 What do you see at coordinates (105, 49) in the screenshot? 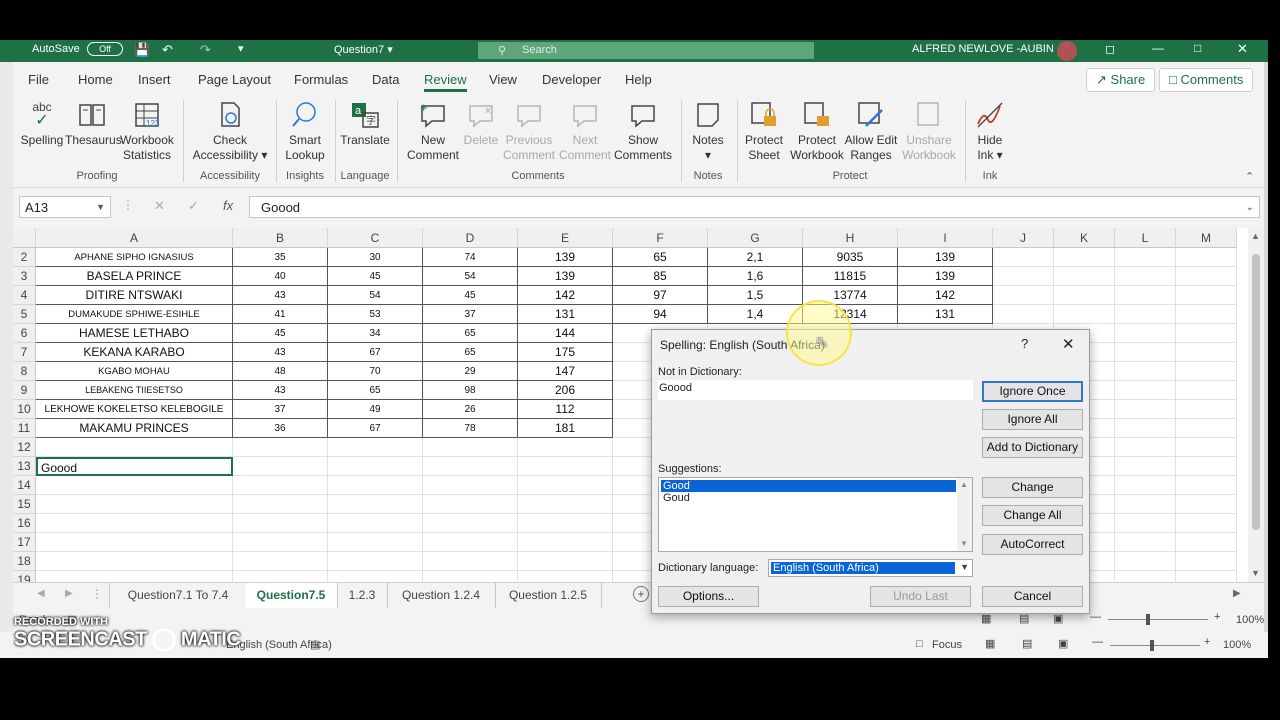
I see `autosave-toggle: Off` at bounding box center [105, 49].